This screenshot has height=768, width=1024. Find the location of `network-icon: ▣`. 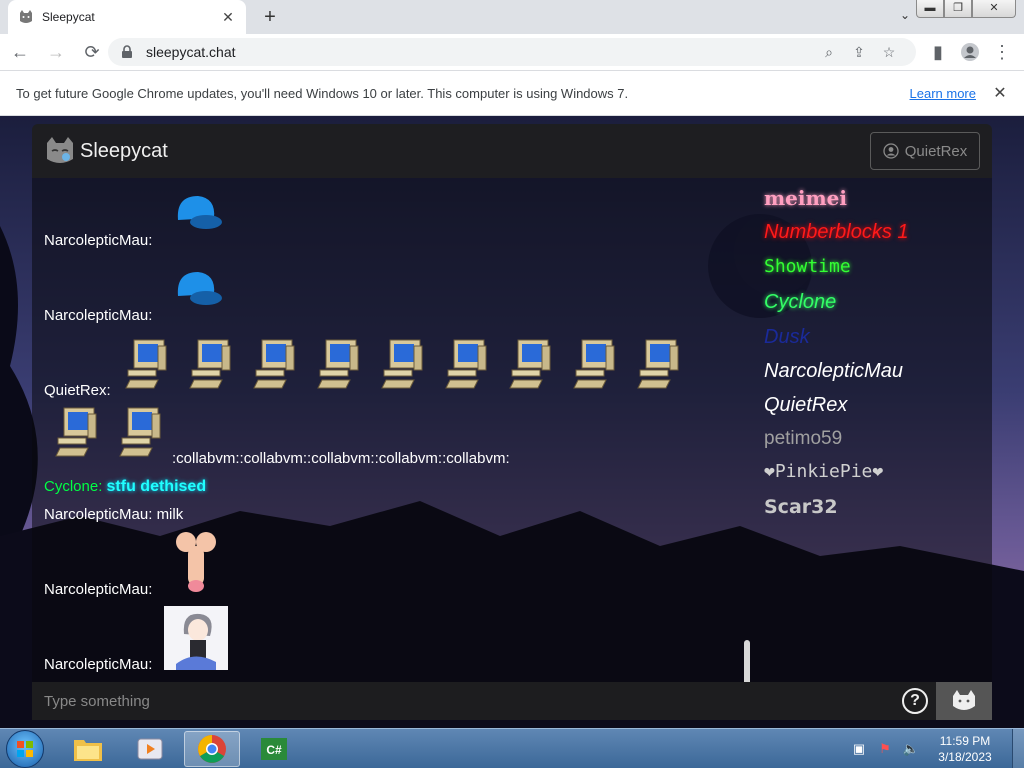

network-icon: ▣ is located at coordinates (859, 749).